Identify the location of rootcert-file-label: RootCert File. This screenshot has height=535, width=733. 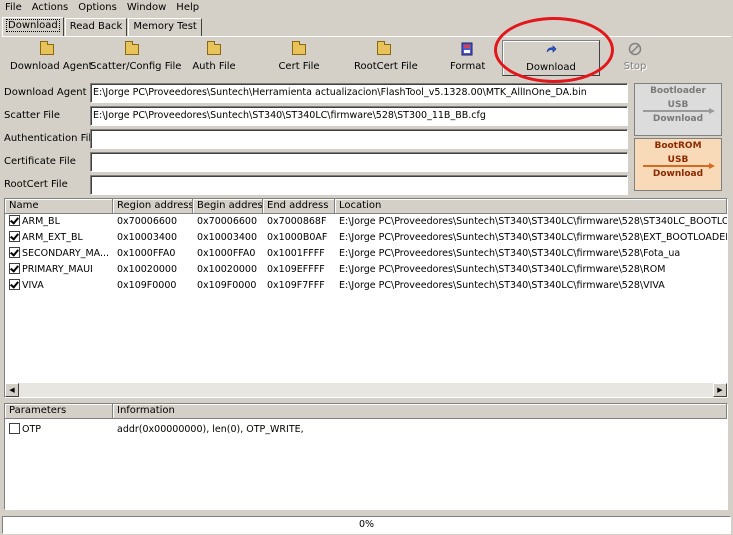
(36, 184).